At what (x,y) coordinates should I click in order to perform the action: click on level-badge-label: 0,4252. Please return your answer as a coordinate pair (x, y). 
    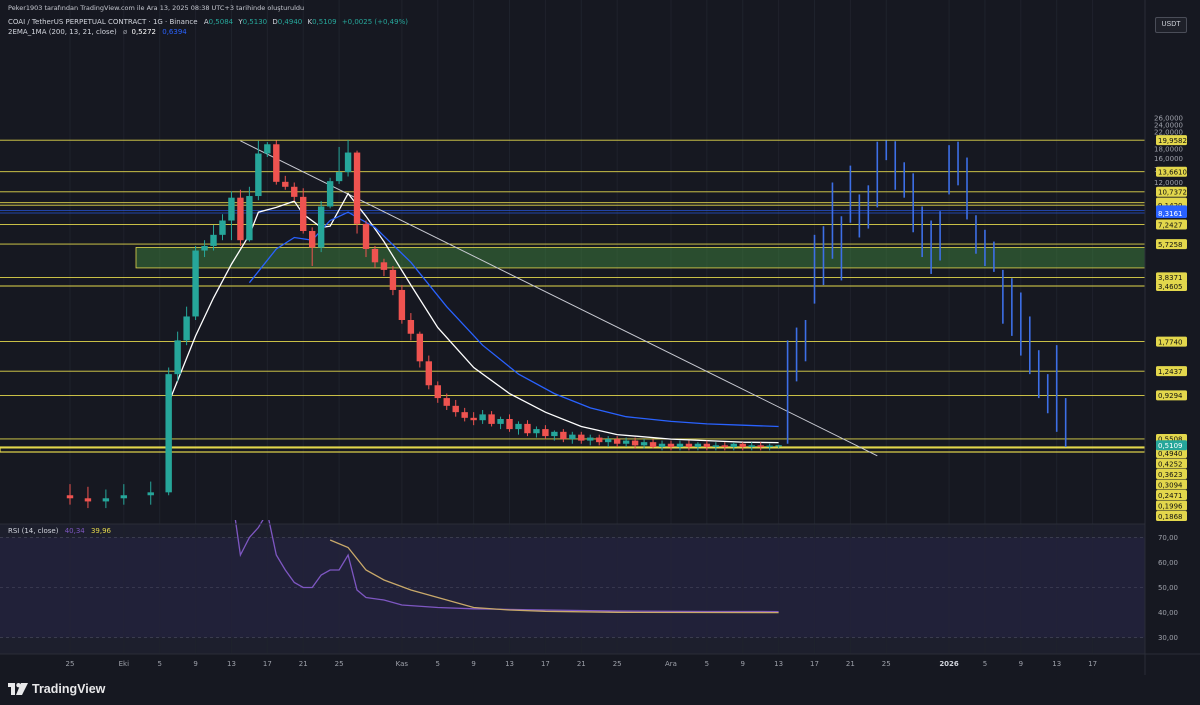
    Looking at the image, I should click on (1170, 464).